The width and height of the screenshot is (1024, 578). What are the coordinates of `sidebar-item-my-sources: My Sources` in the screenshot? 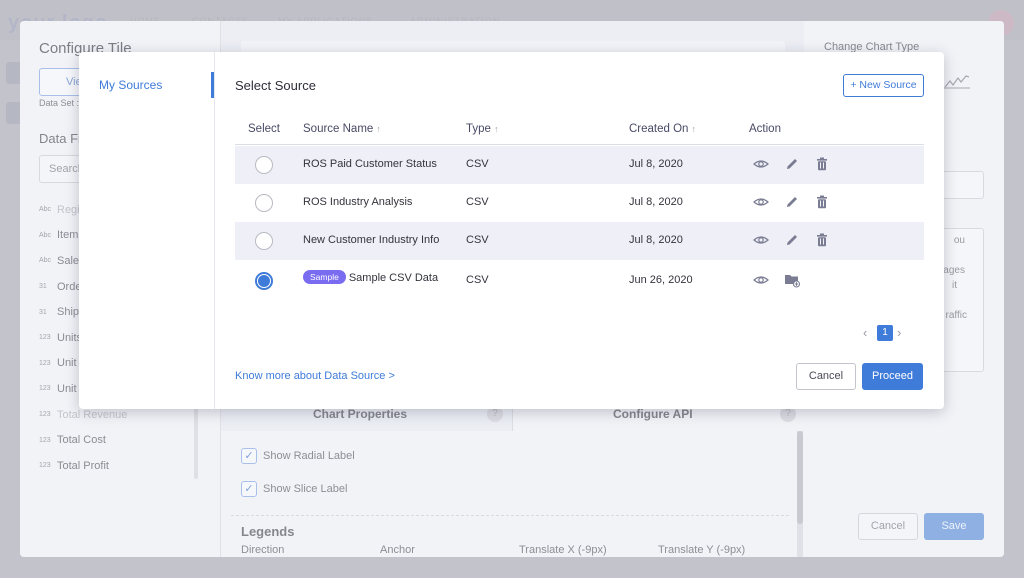 It's located at (130, 85).